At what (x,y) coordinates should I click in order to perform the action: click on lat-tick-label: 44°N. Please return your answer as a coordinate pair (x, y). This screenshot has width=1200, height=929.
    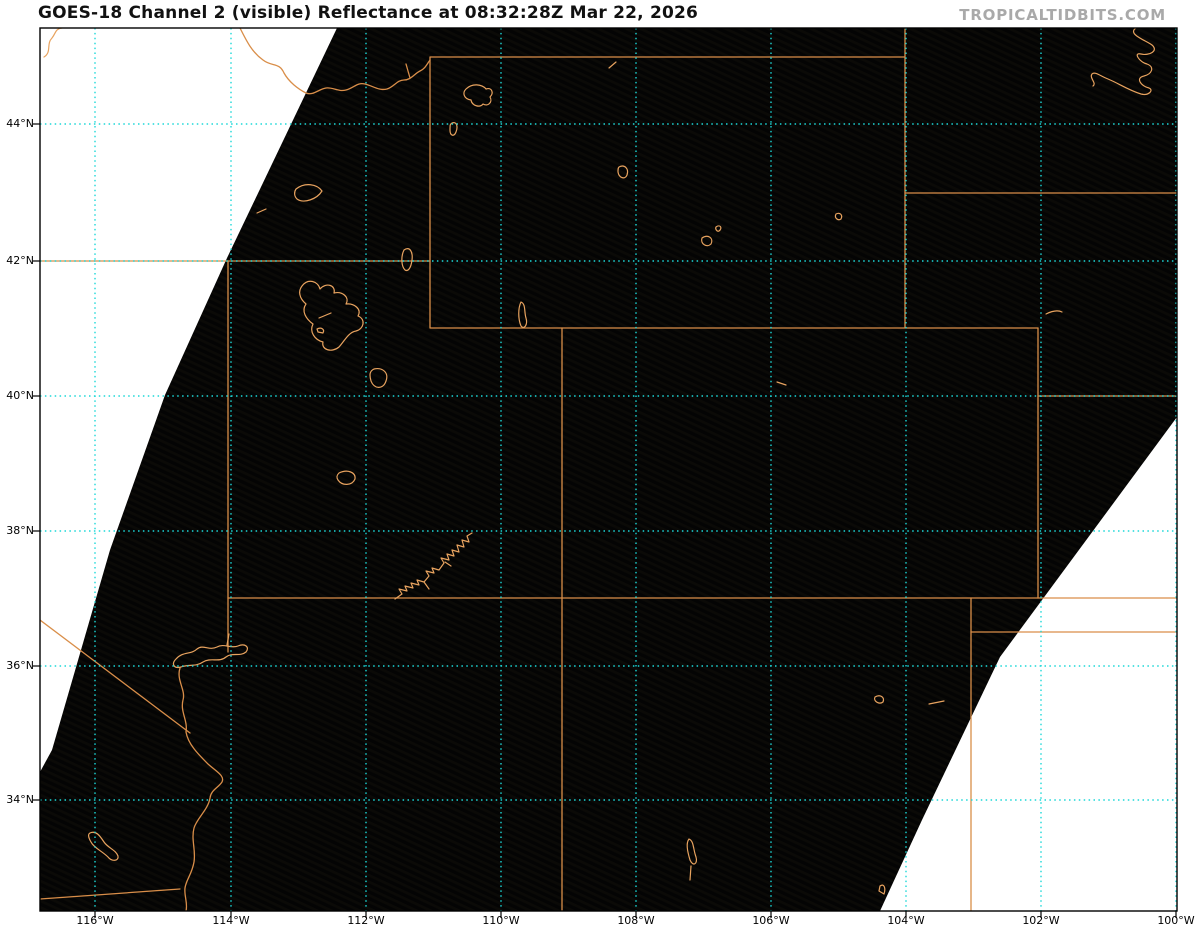
    Looking at the image, I should click on (20, 123).